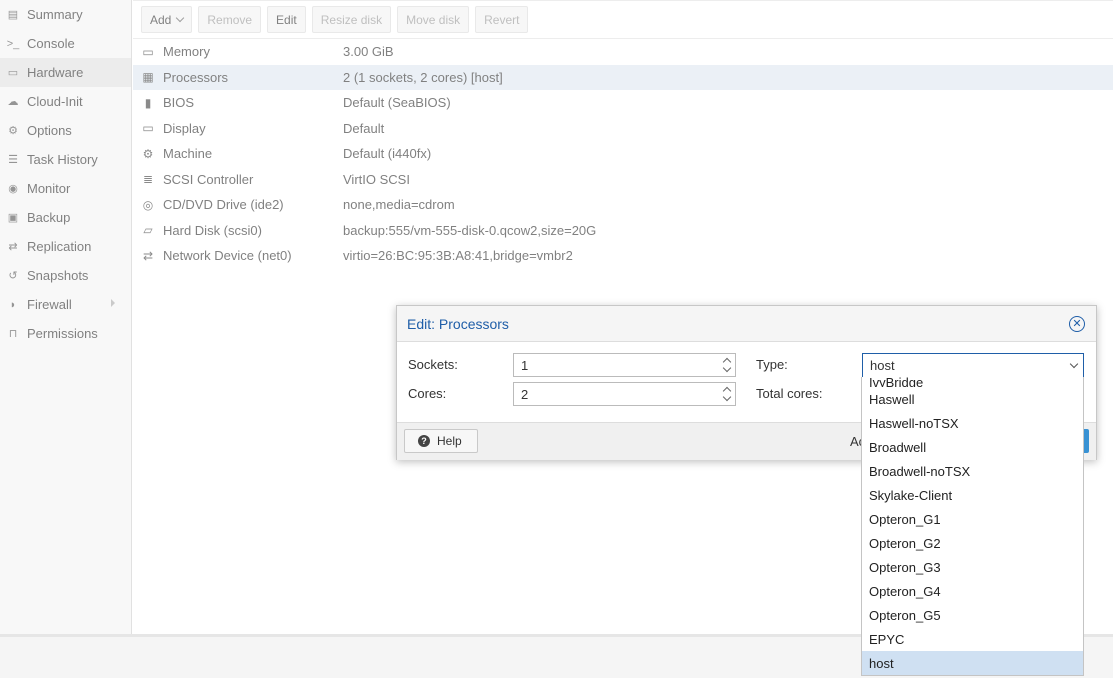 The image size is (1113, 678). I want to click on help-button: ? Help, so click(441, 441).